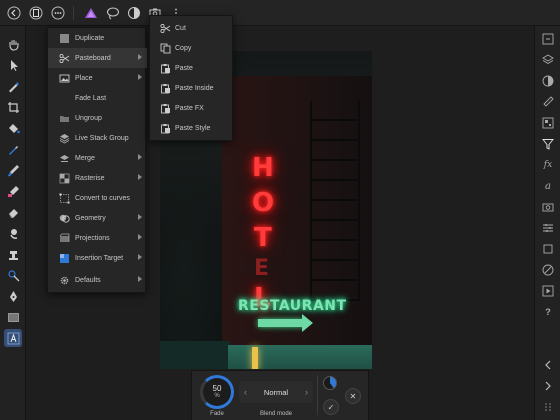 The image size is (560, 420). I want to click on layers-icon, so click(548, 60).